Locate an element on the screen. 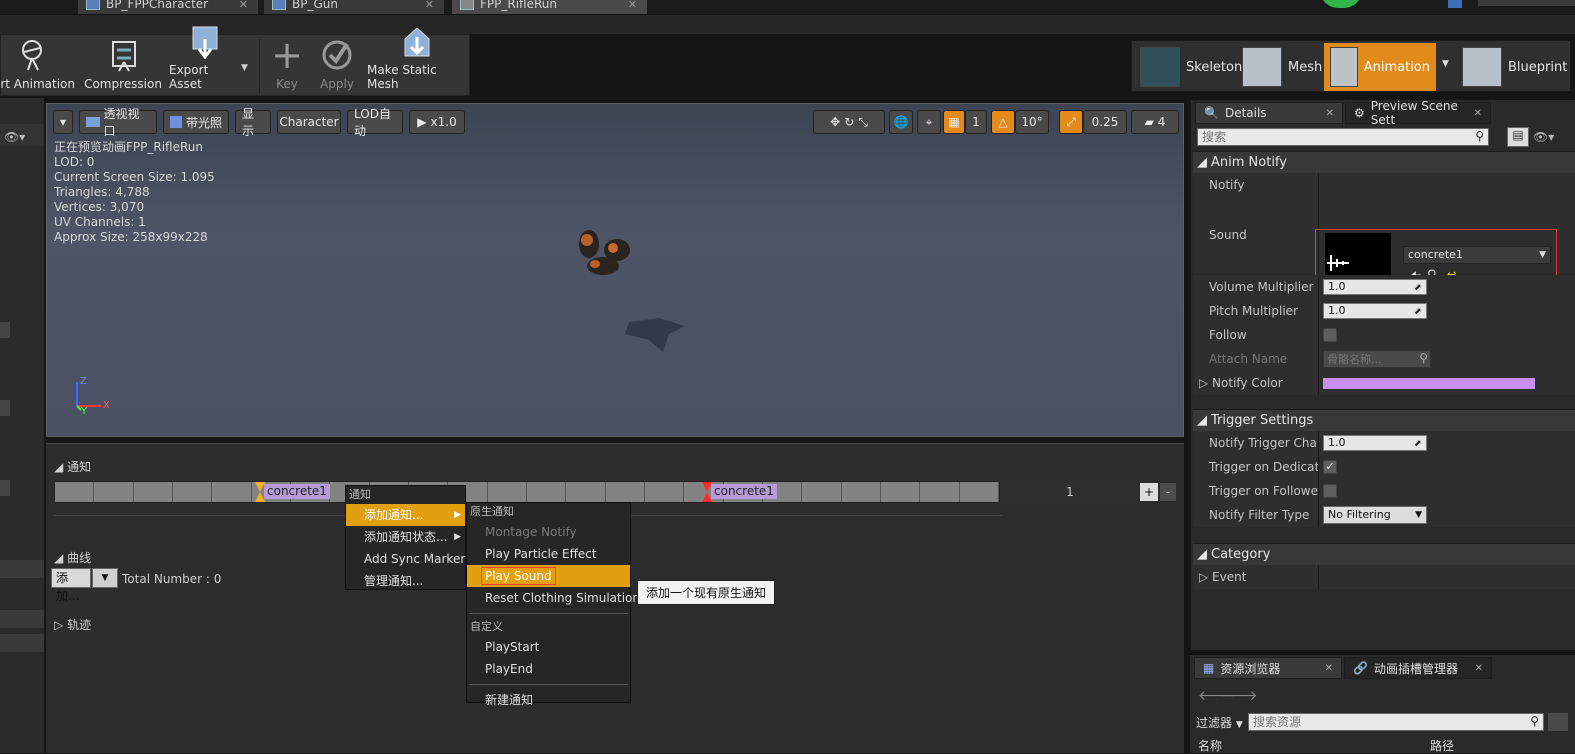  notify-chip-concrete1-selected: concrete1 is located at coordinates (744, 491).